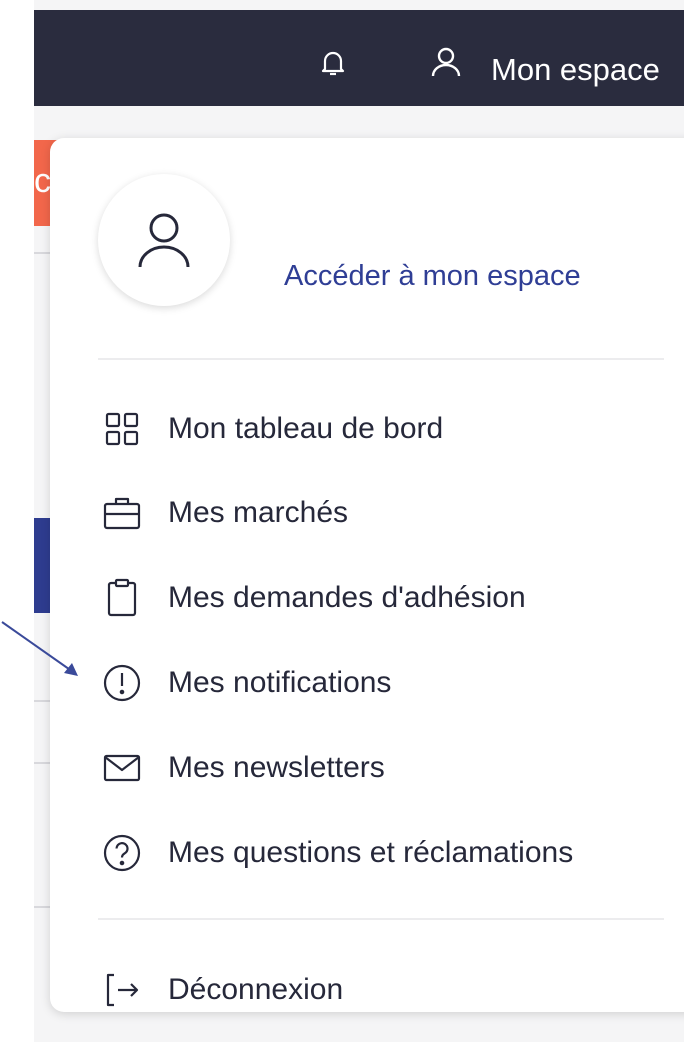  I want to click on mail-icon, so click(122, 768).